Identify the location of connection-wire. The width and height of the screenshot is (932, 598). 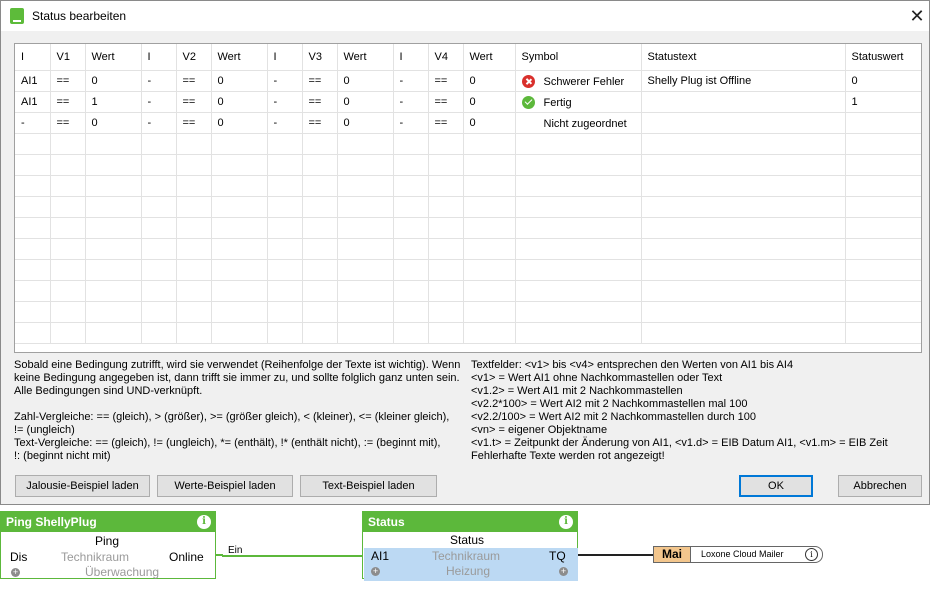
(616, 555).